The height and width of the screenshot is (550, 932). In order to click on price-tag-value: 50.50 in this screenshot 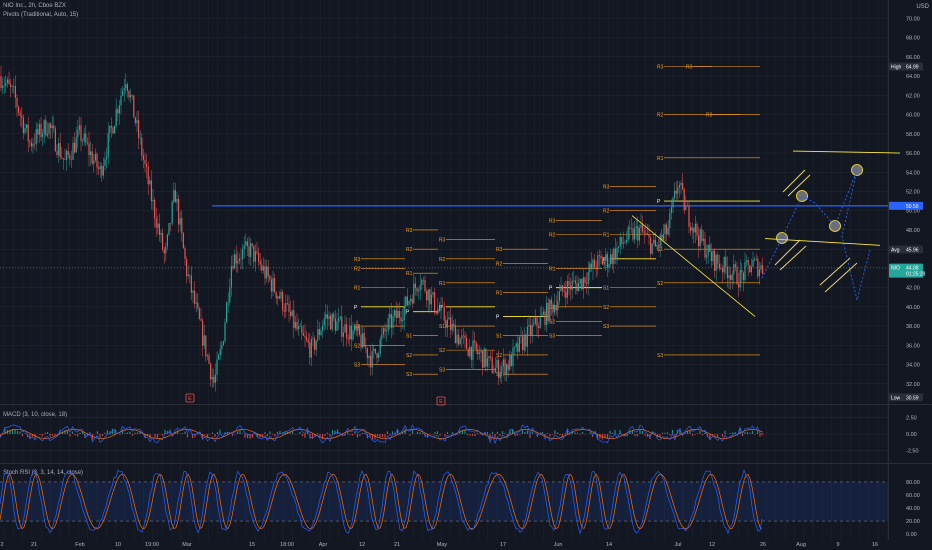, I will do `click(912, 207)`.